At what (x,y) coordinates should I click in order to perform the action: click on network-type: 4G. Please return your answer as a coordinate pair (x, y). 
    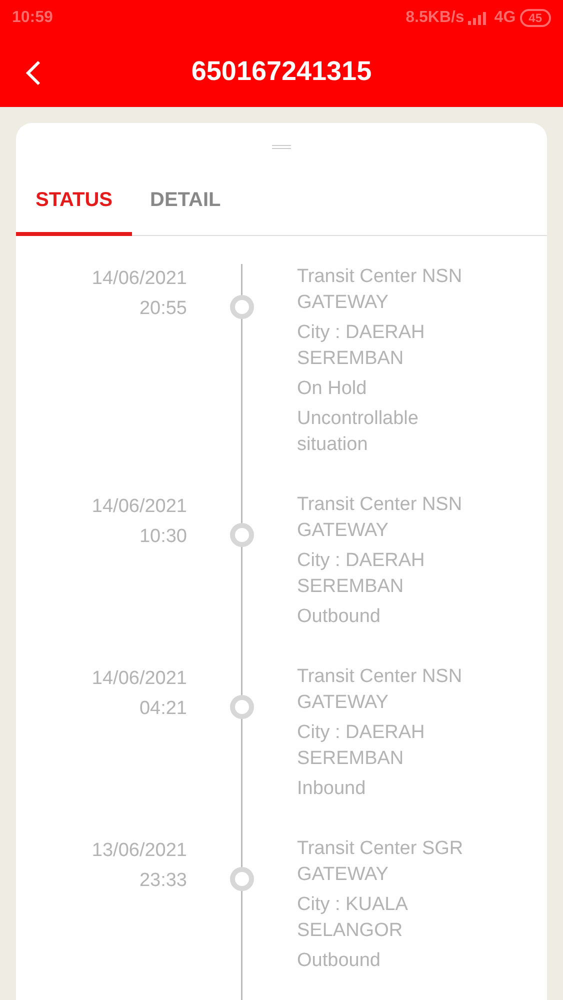
    Looking at the image, I should click on (505, 18).